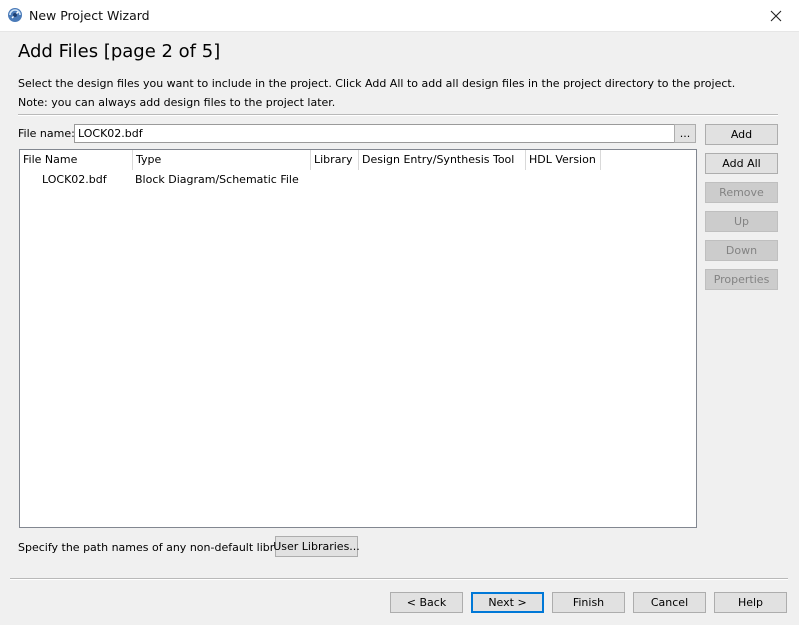 The width and height of the screenshot is (799, 625). What do you see at coordinates (442, 160) in the screenshot?
I see `column-header-design-entry-tool: Design Entry/Synthesis Tool` at bounding box center [442, 160].